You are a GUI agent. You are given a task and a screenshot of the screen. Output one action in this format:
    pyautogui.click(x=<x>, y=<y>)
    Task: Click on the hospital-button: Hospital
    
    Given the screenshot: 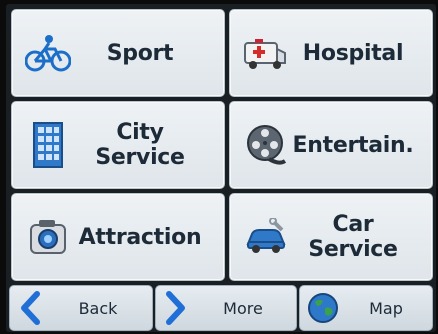 What is the action you would take?
    pyautogui.click(x=331, y=53)
    